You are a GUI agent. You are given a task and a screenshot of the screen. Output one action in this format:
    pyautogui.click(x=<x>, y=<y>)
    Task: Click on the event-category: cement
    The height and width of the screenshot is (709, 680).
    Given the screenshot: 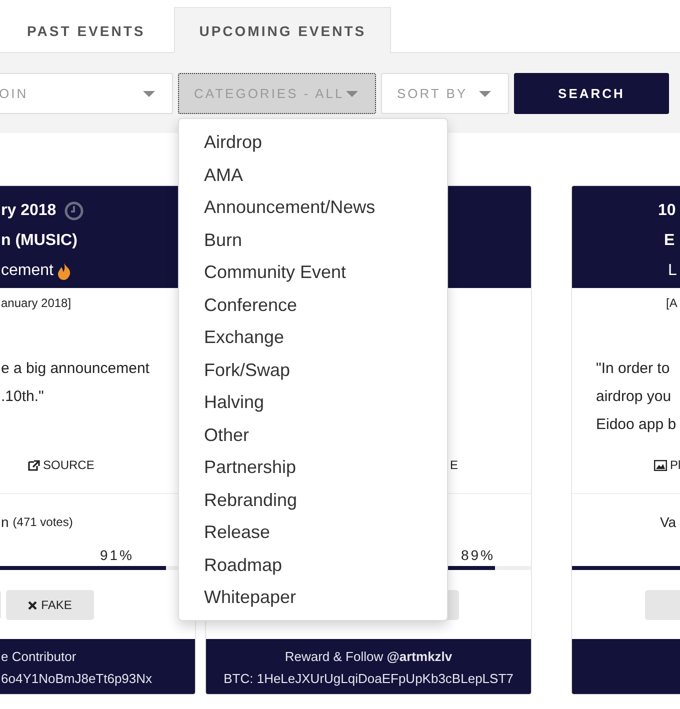 What is the action you would take?
    pyautogui.click(x=27, y=271)
    